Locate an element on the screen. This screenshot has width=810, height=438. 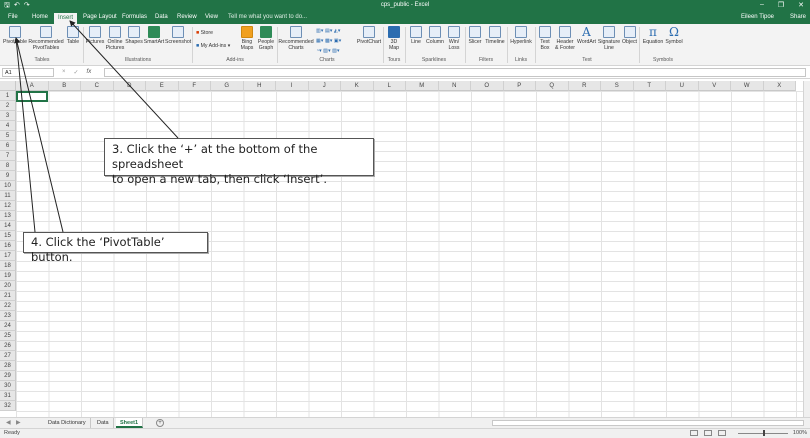
tab-page-layout: Page Layout is located at coordinates (100, 17).